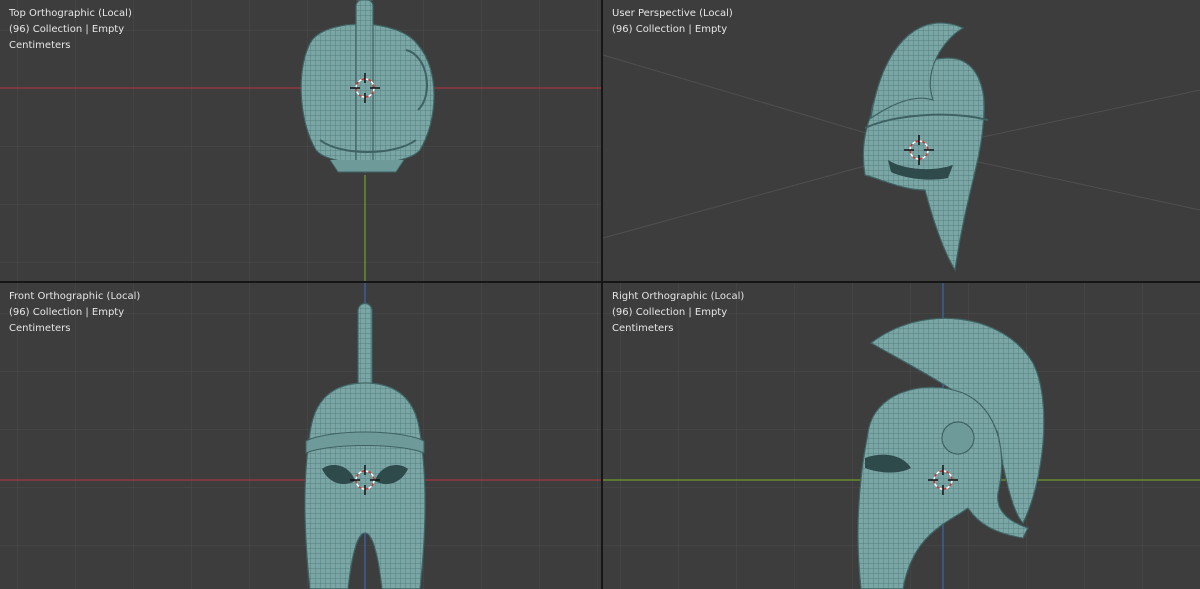 The width and height of the screenshot is (1200, 589). Describe the element at coordinates (75, 296) in the screenshot. I see `view-name-label: Front Orthographic (Local)` at that location.